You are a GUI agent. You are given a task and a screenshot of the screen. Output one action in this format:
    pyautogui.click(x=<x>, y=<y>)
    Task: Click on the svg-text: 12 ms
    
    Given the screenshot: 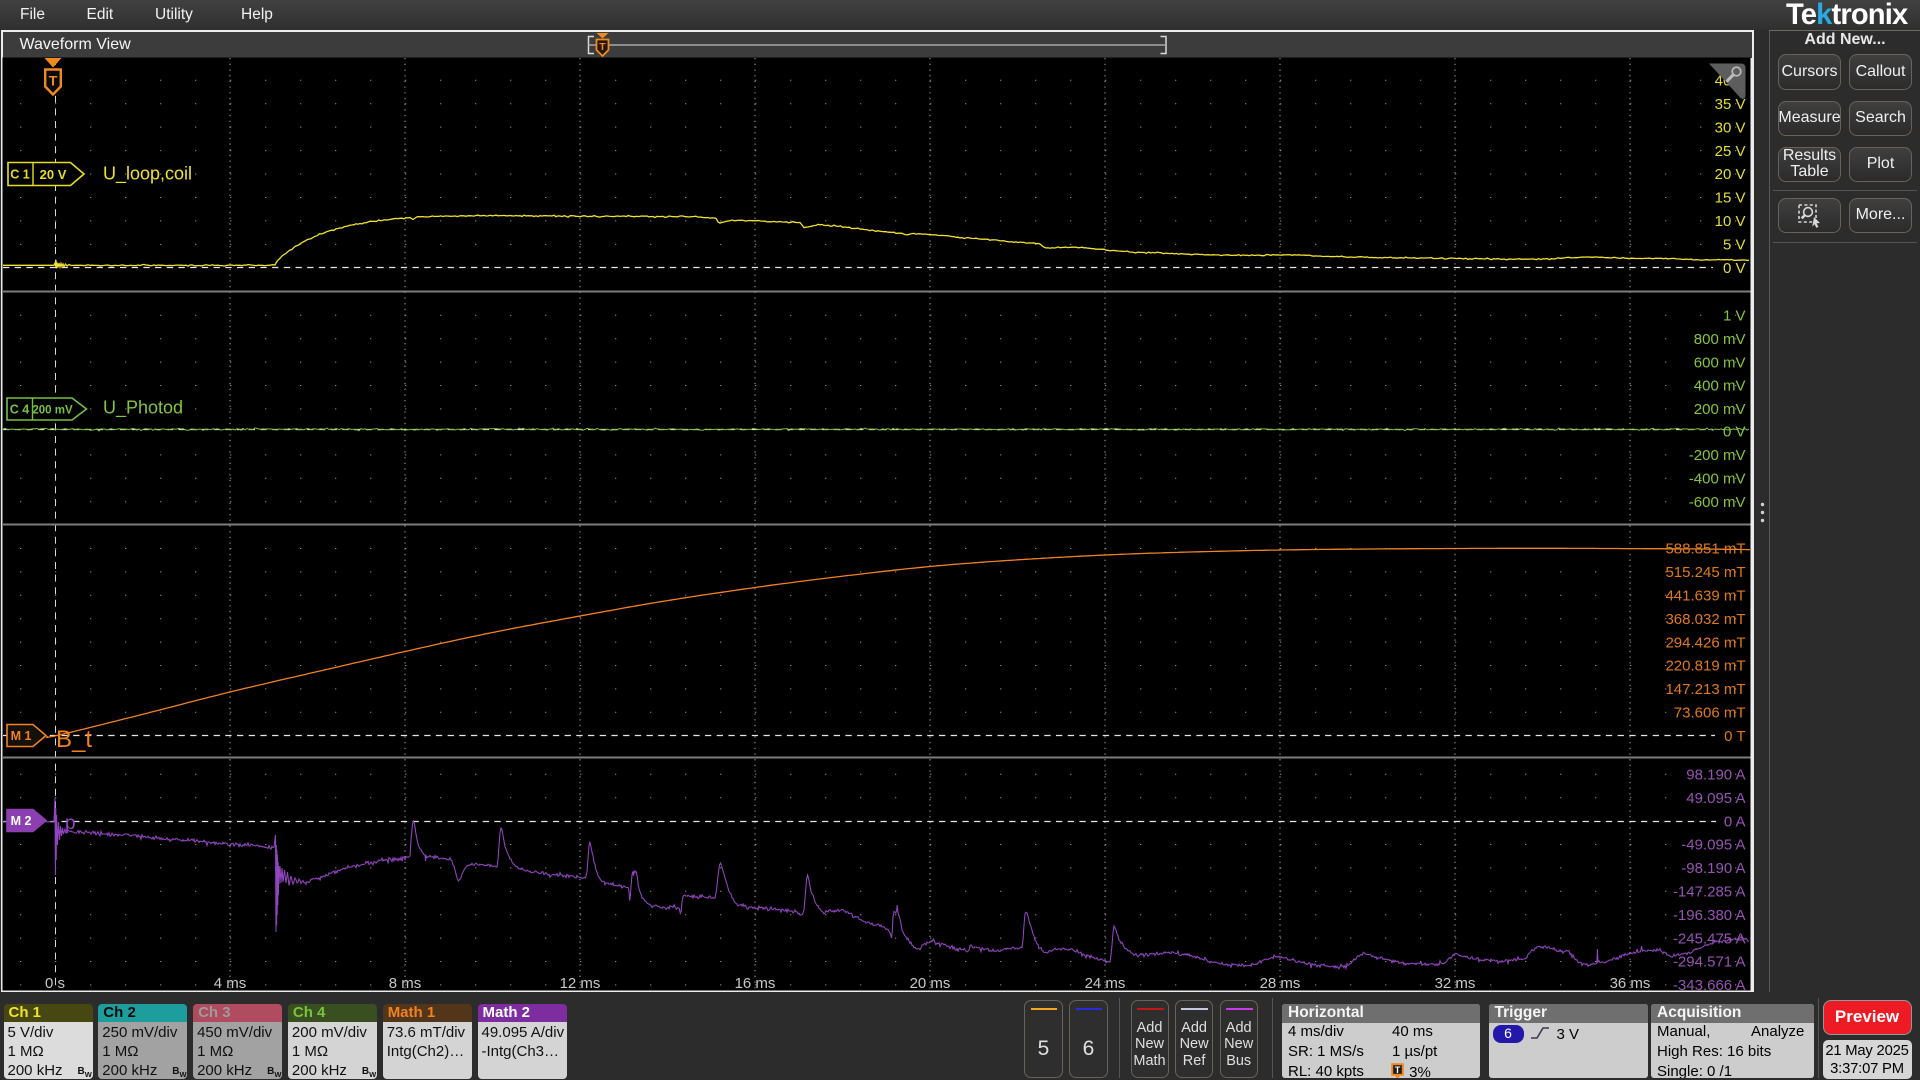 What is the action you would take?
    pyautogui.click(x=580, y=983)
    